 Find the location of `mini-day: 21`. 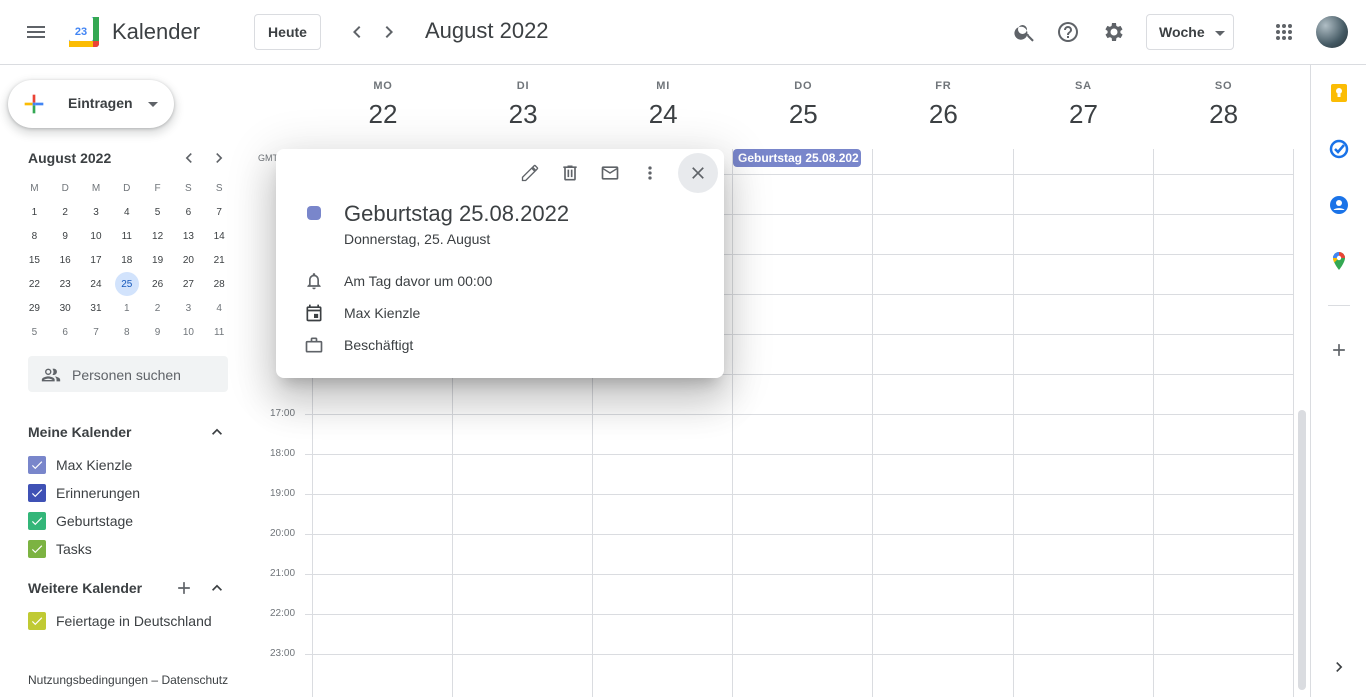

mini-day: 21 is located at coordinates (219, 260).